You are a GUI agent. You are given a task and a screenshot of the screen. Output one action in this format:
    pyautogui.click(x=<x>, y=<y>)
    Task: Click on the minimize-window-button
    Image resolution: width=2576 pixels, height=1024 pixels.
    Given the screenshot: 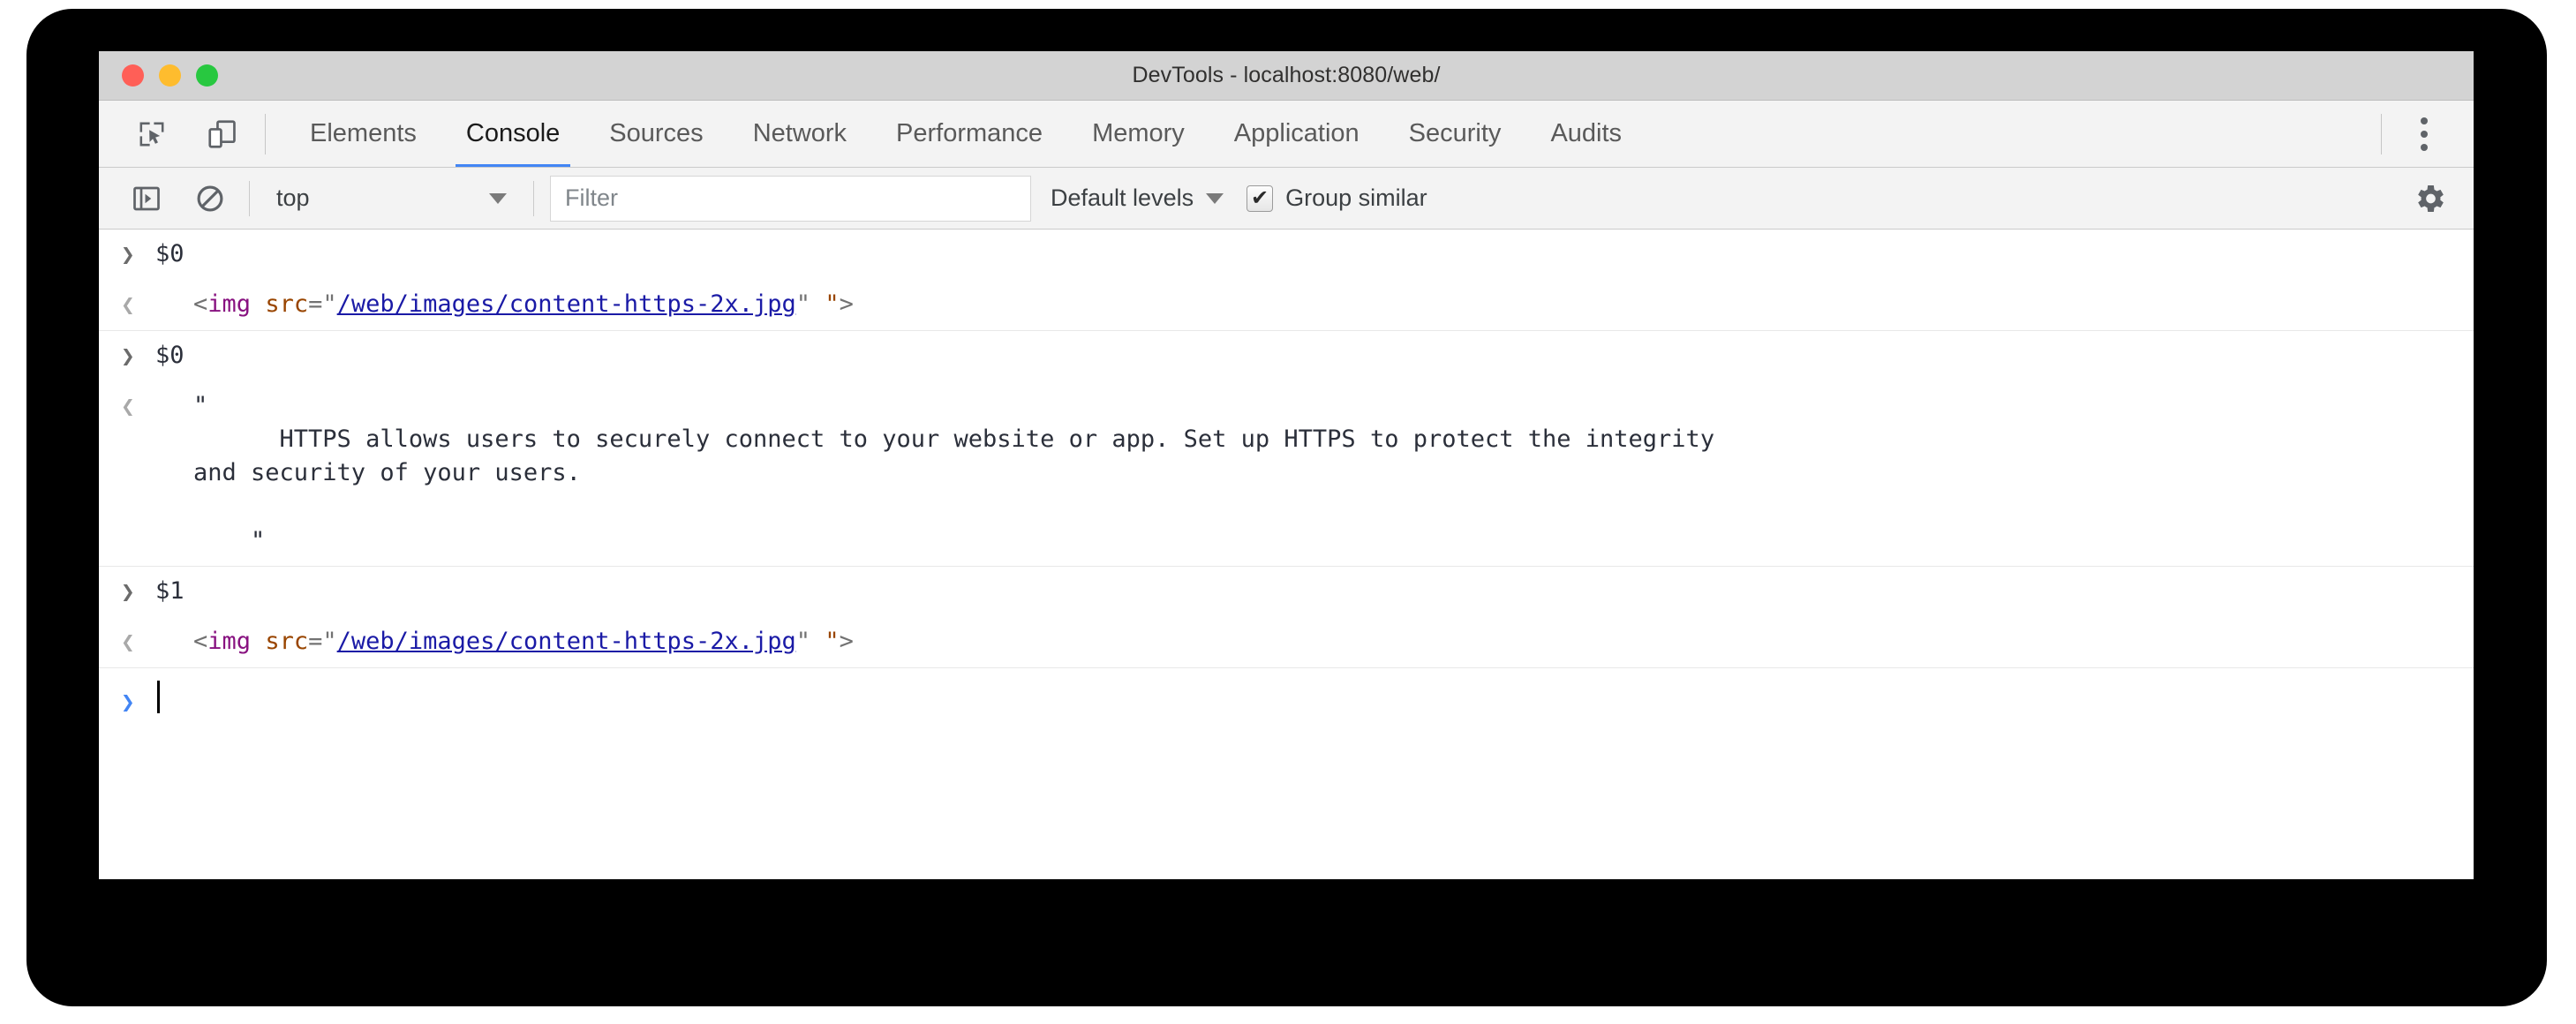 What is the action you would take?
    pyautogui.click(x=170, y=75)
    